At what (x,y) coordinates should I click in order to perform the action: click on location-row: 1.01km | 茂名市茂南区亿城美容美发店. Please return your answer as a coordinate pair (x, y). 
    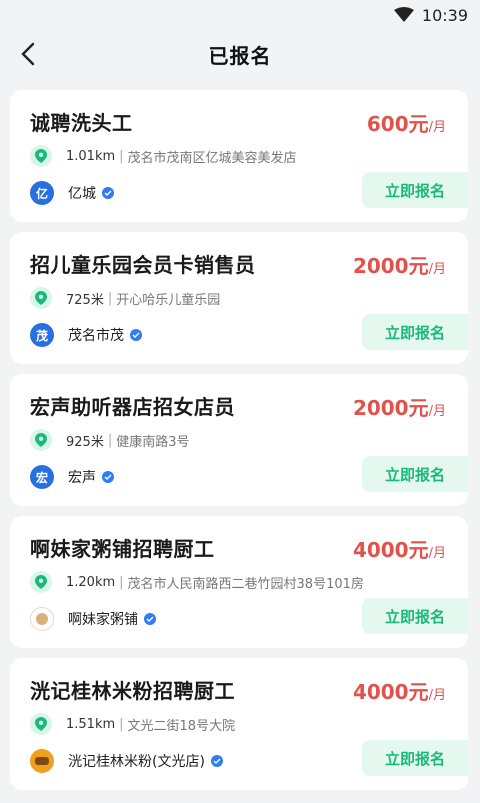
    Looking at the image, I should click on (163, 156).